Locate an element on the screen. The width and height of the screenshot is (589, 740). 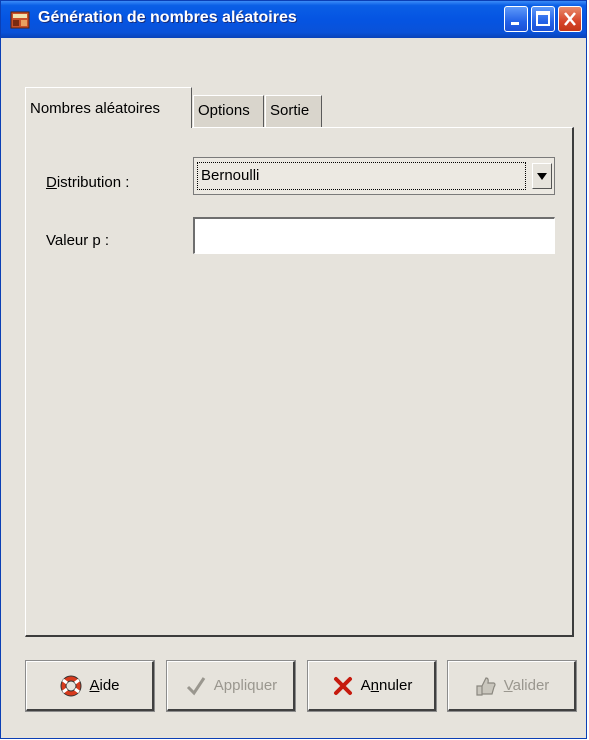
ok-mnemonic: V is located at coordinates (508, 685).